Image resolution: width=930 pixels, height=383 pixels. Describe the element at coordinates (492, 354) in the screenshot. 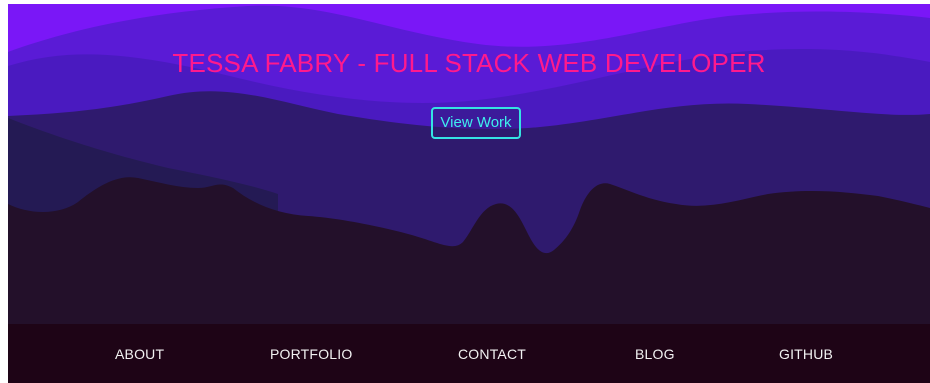

I see `nav-link-contact: CONTACT` at that location.